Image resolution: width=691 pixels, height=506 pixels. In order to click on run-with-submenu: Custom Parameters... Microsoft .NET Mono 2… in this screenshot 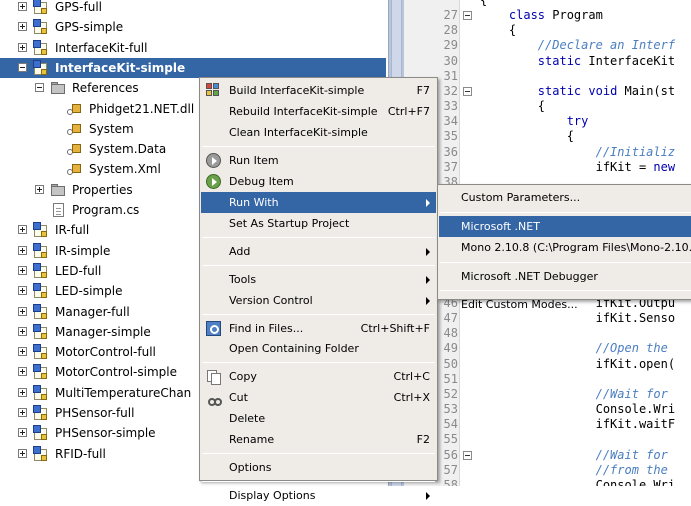, I will do `click(564, 247)`.